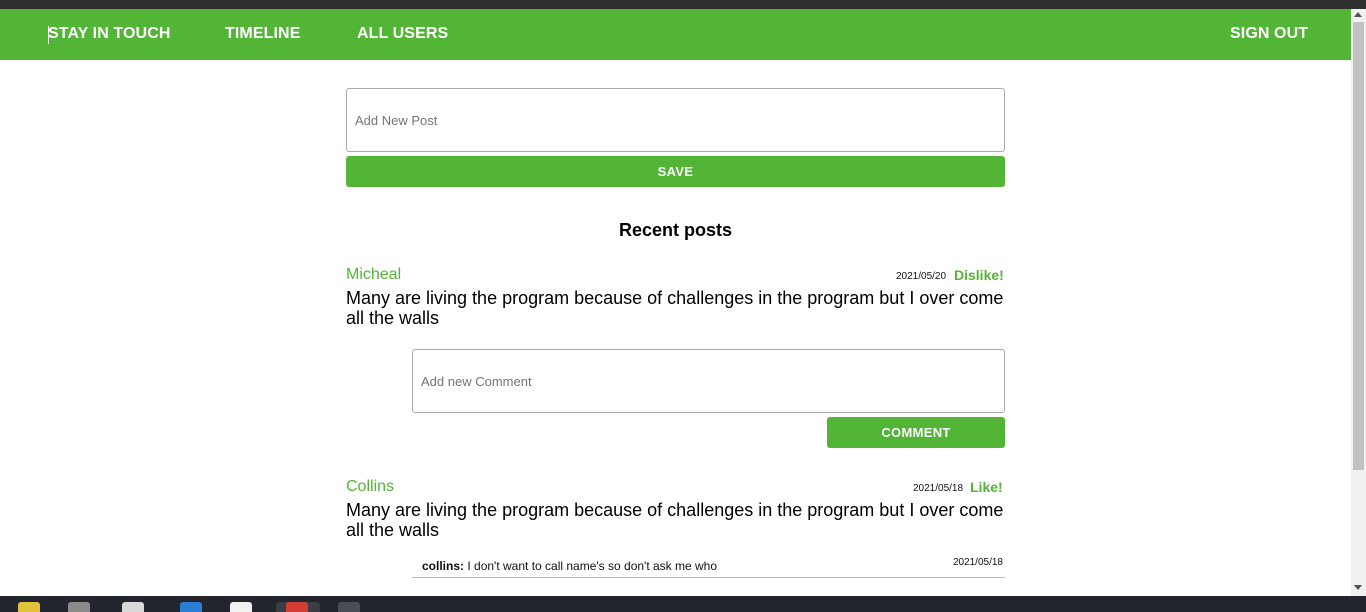 This screenshot has height=612, width=1366. What do you see at coordinates (675, 120) in the screenshot?
I see `new-post-input` at bounding box center [675, 120].